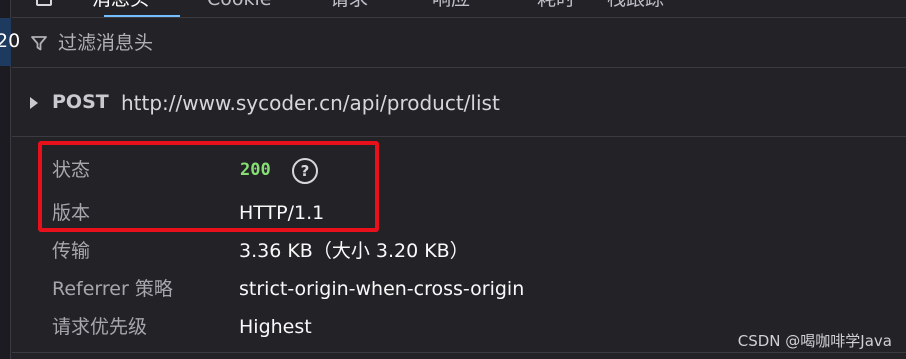 The height and width of the screenshot is (359, 906). I want to click on status-label: 状态, so click(71, 170).